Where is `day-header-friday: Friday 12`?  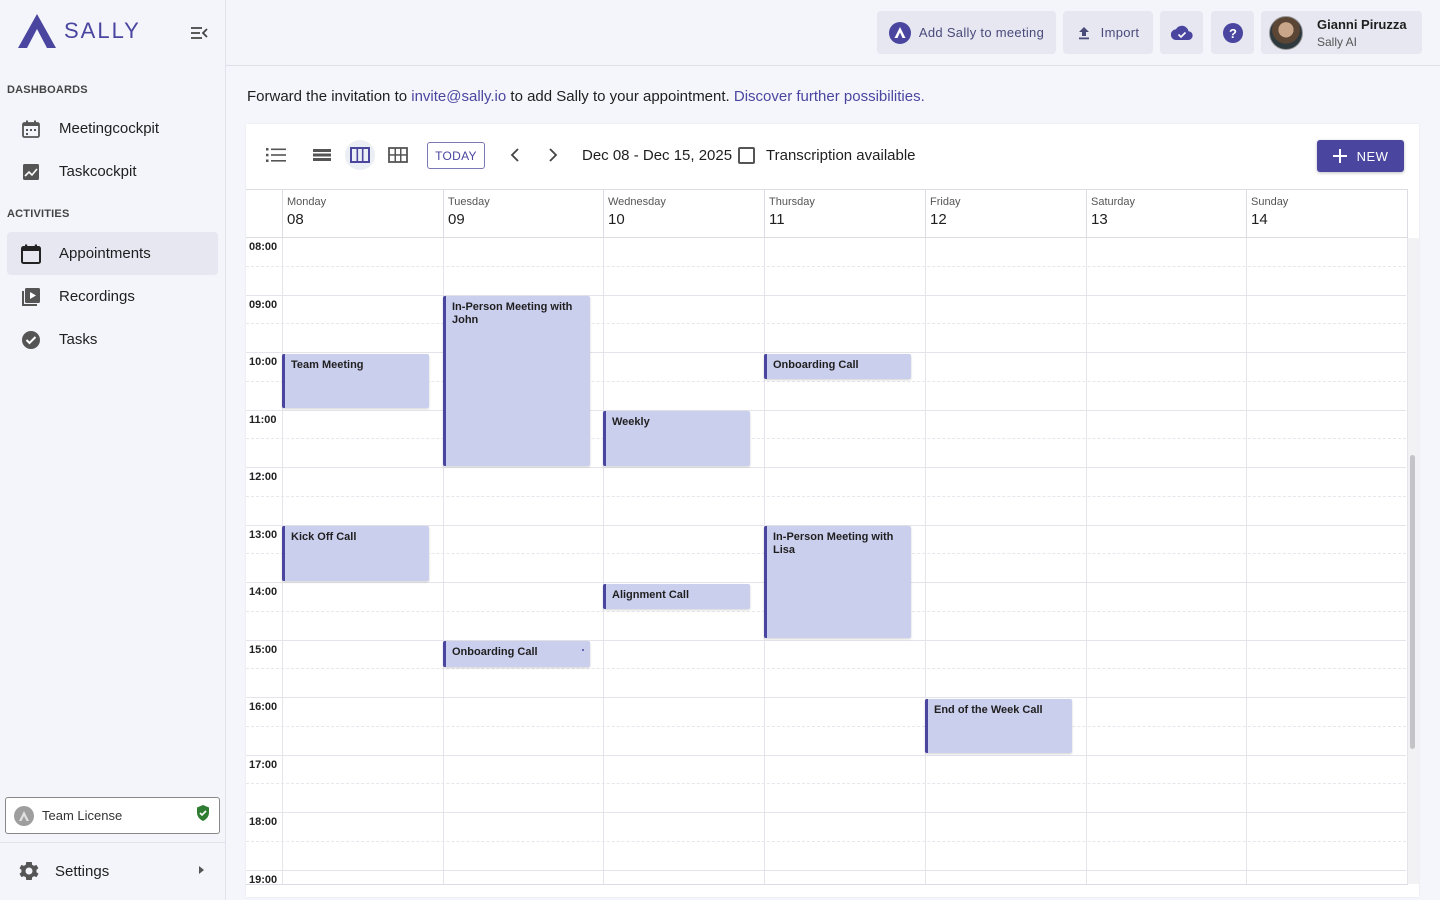
day-header-friday: Friday 12 is located at coordinates (1005, 213).